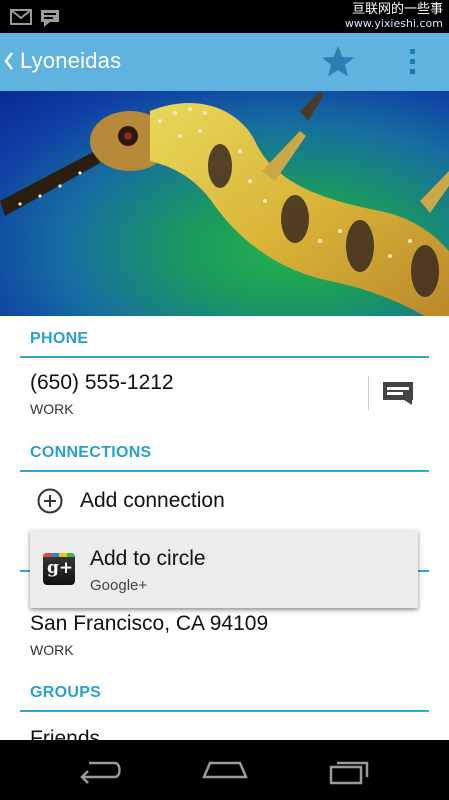 This screenshot has width=449, height=800. I want to click on watermark: 亘联网的一些事 www.yixieshi.com, so click(394, 17).